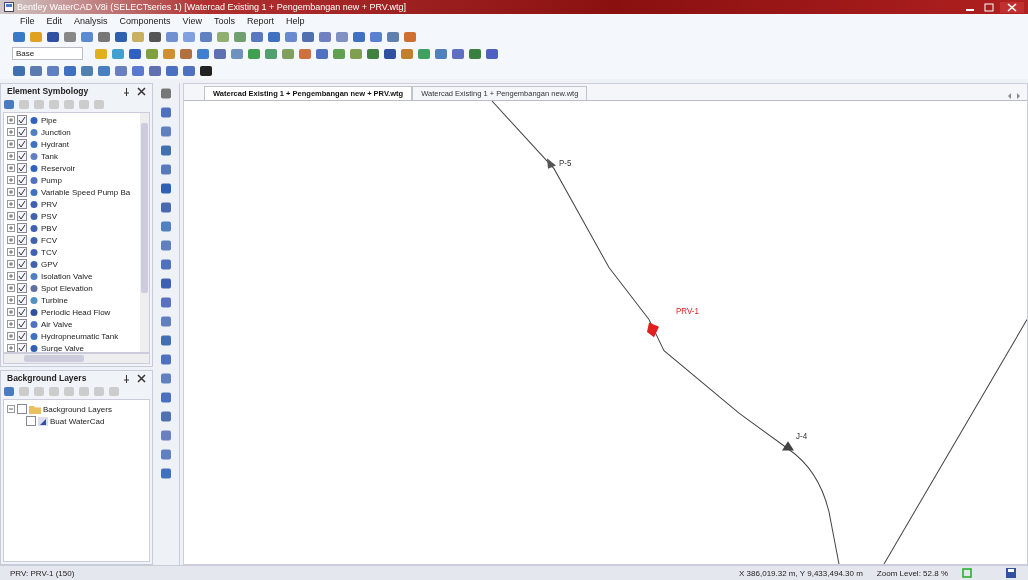 The image size is (1028, 580). I want to click on tree-item: Background Layers, so click(77, 409).